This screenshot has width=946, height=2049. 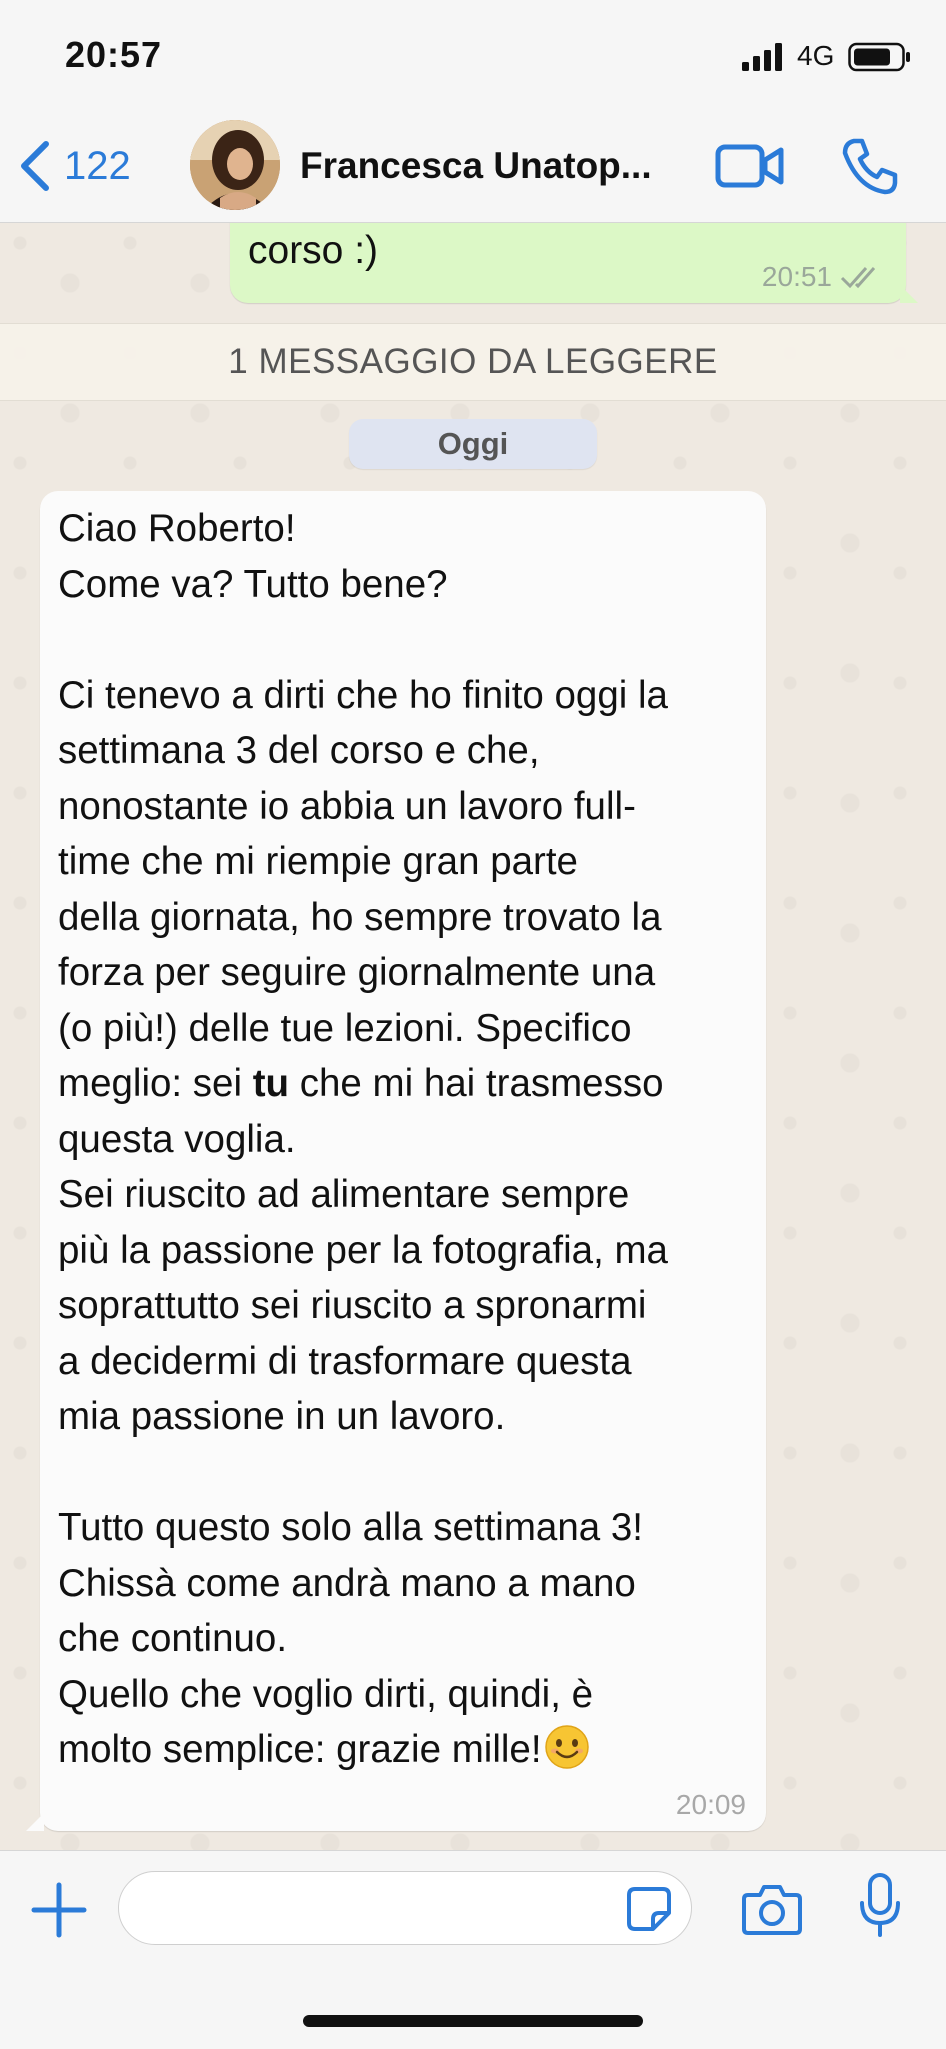 What do you see at coordinates (300, 1749) in the screenshot?
I see `message-line-text: molto semplice: grazie mille!` at bounding box center [300, 1749].